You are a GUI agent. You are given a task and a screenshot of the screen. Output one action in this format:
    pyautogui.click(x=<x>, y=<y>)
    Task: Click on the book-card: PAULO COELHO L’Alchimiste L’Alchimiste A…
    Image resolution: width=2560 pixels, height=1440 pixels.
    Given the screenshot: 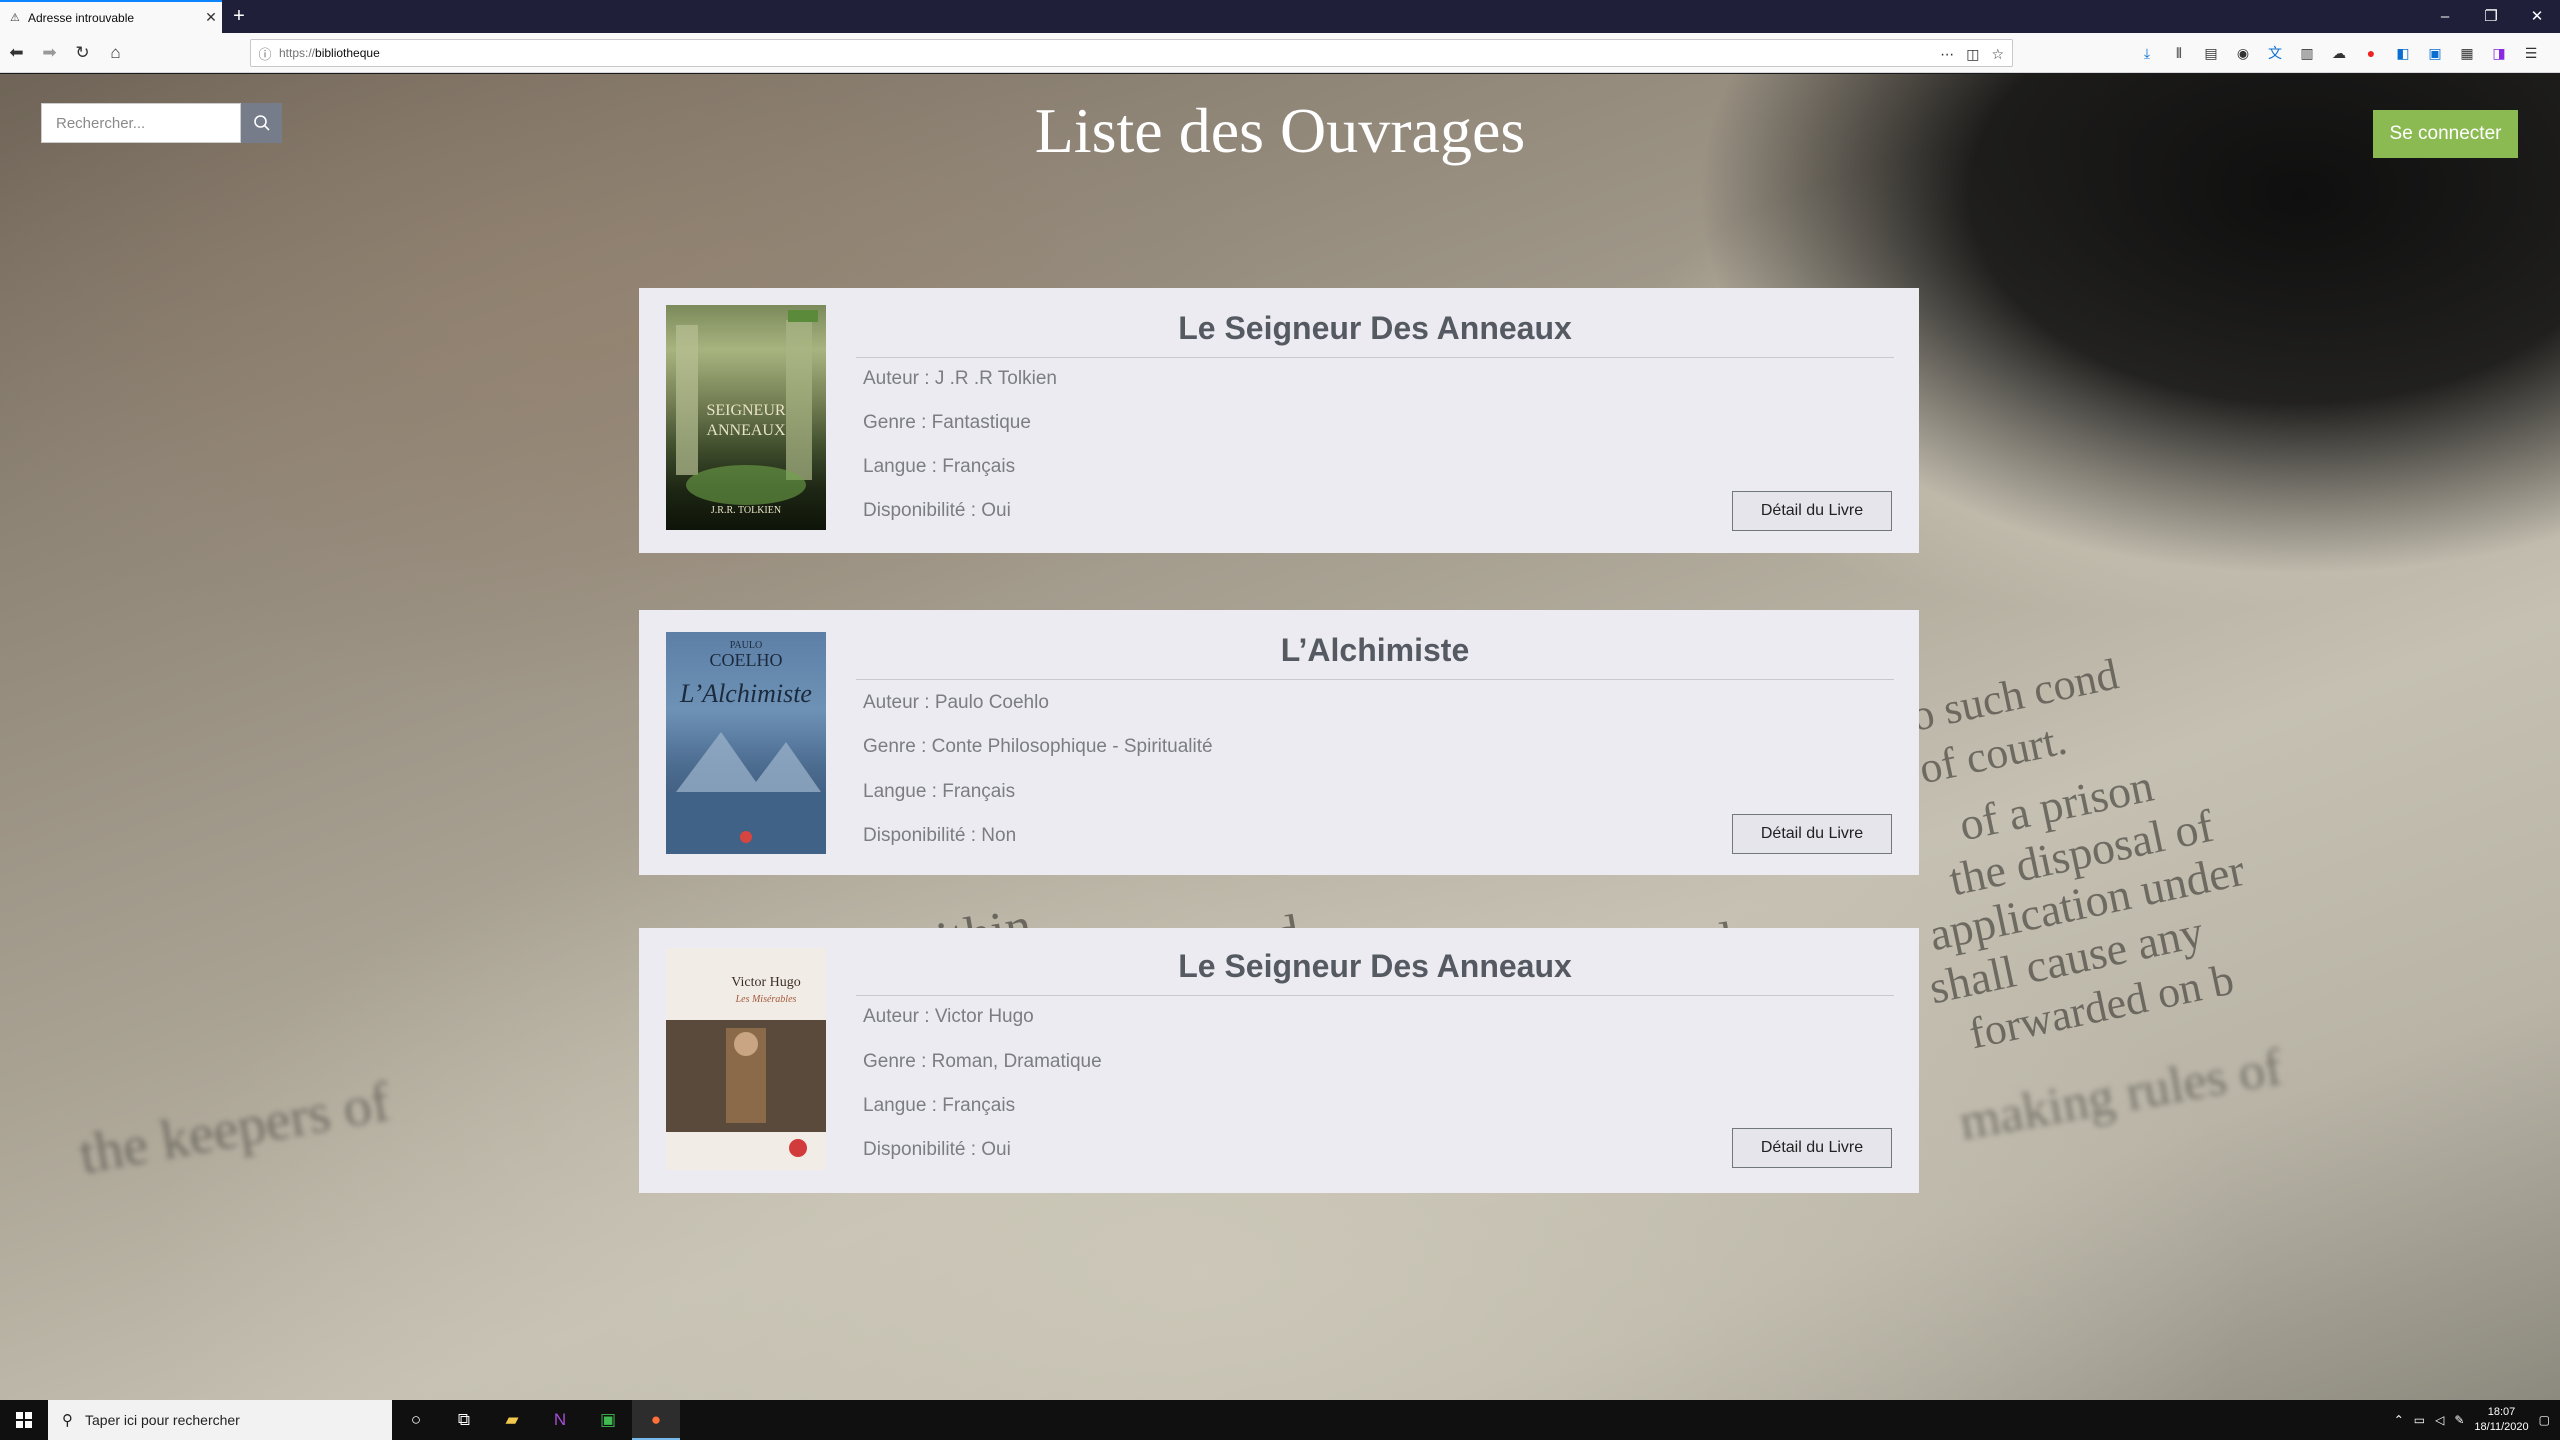 What is the action you would take?
    pyautogui.click(x=1279, y=742)
    